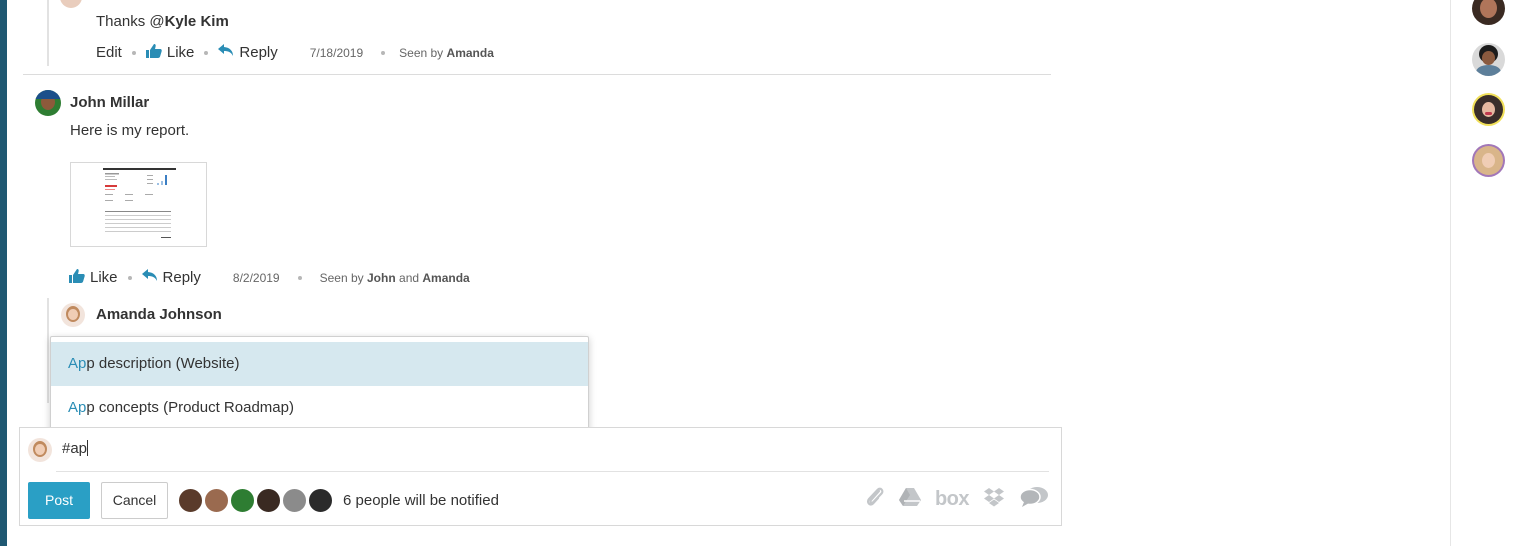 The height and width of the screenshot is (546, 1523). I want to click on seen-by: Seen by Amanda, so click(446, 53).